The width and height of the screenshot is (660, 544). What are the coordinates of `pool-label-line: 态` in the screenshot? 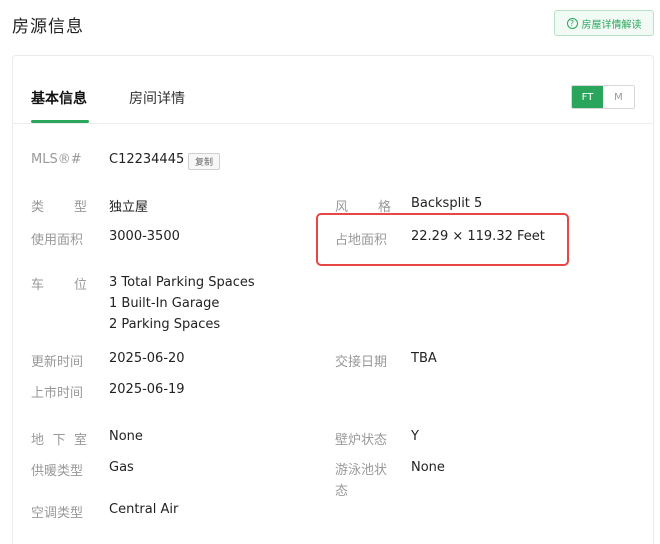 It's located at (342, 491).